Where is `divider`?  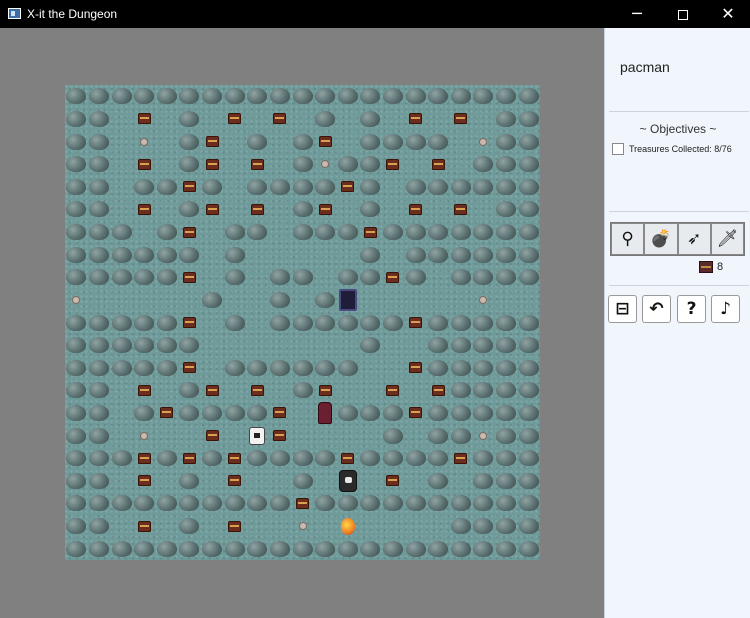 divider is located at coordinates (679, 111).